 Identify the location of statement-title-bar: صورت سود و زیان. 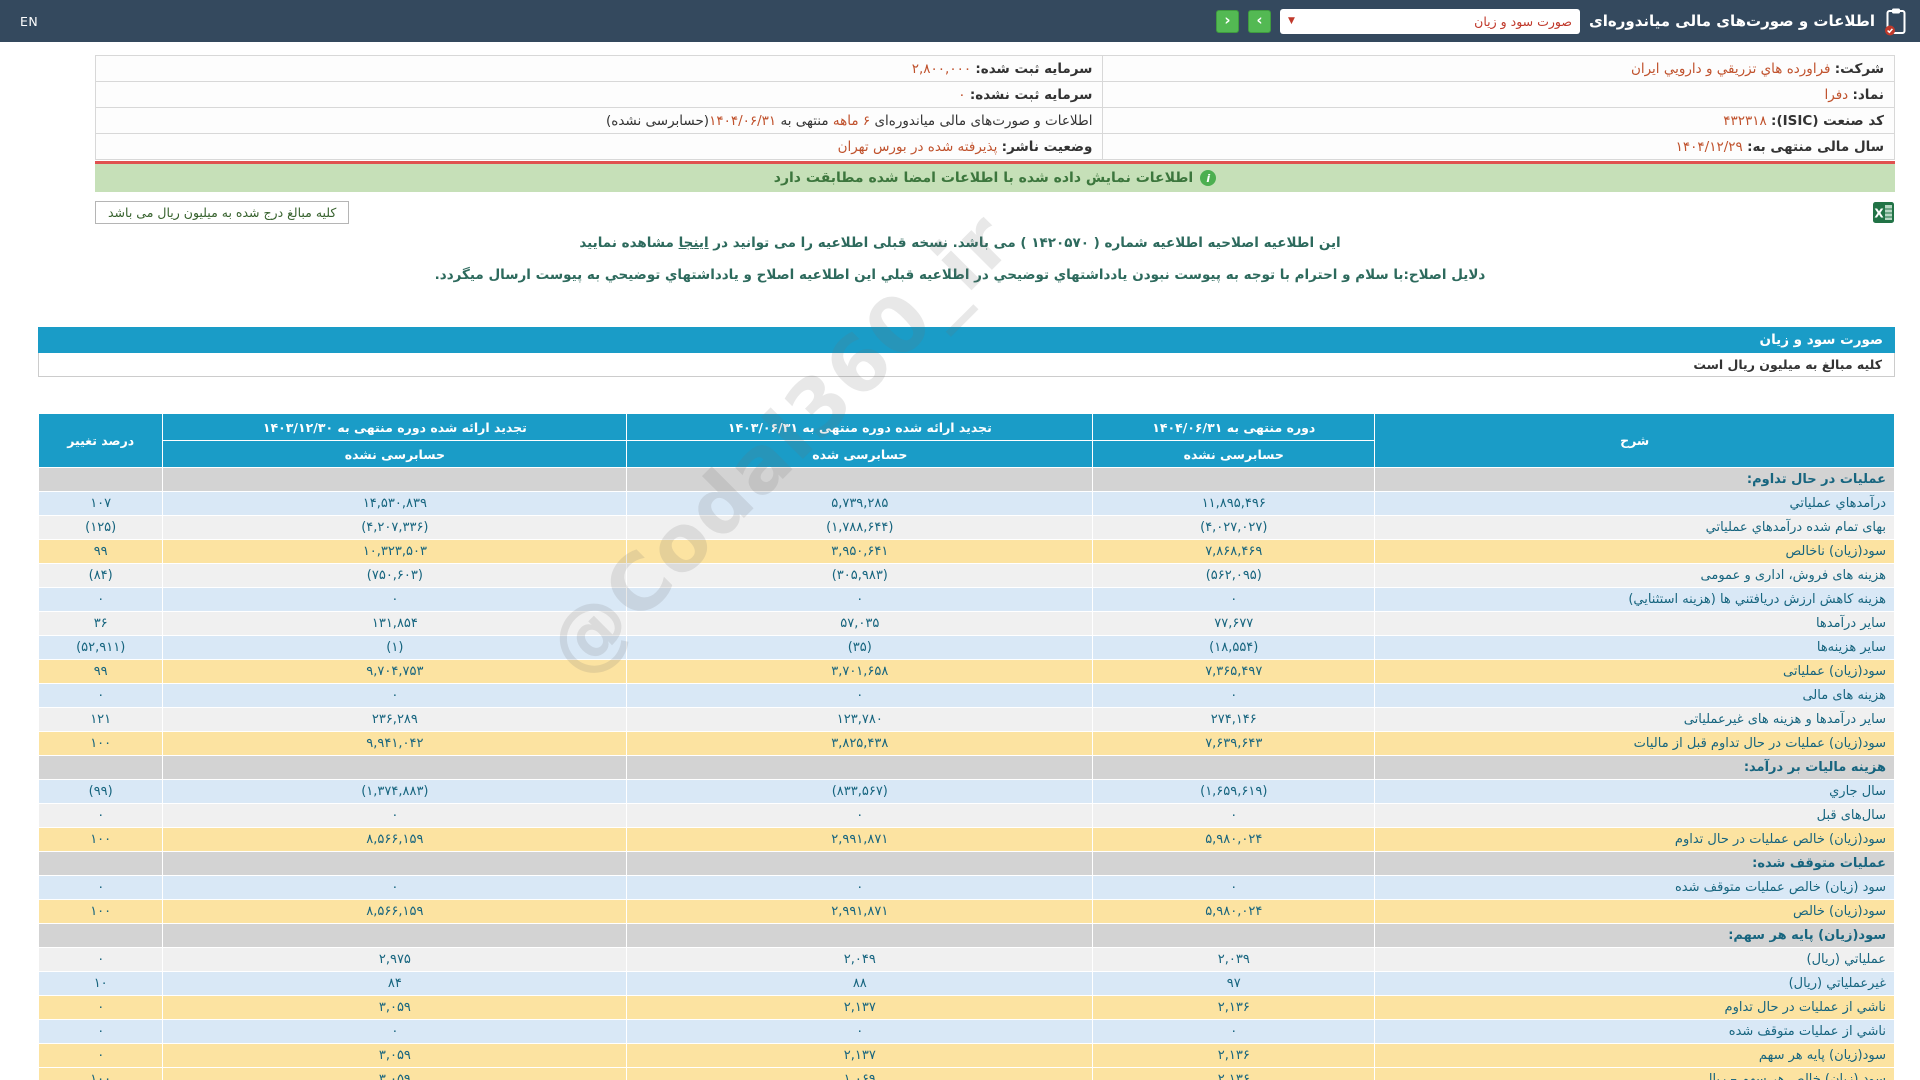
(966, 340).